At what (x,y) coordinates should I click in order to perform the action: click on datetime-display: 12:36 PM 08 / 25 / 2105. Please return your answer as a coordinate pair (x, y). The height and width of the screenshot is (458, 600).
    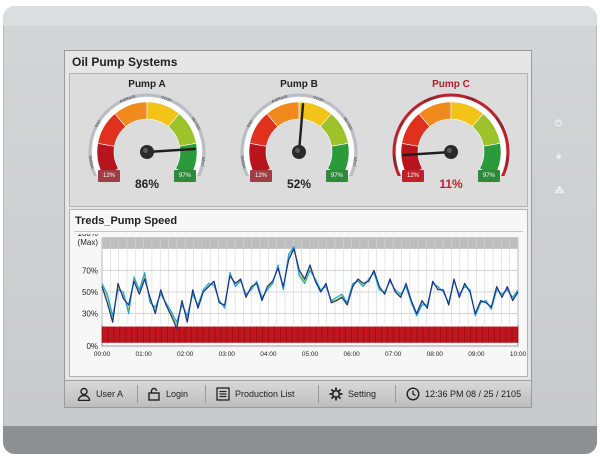
    Looking at the image, I should click on (463, 394).